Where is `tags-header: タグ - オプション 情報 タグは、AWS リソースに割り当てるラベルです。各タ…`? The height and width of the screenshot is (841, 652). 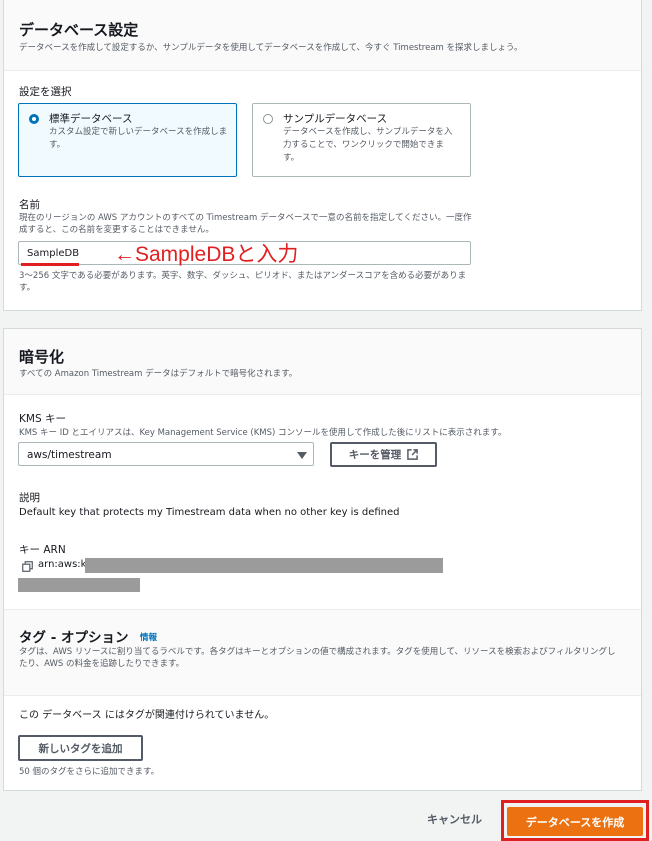 tags-header: タグ - オプション 情報 タグは、AWS リソースに割り当てるラベルです。各タ… is located at coordinates (322, 653).